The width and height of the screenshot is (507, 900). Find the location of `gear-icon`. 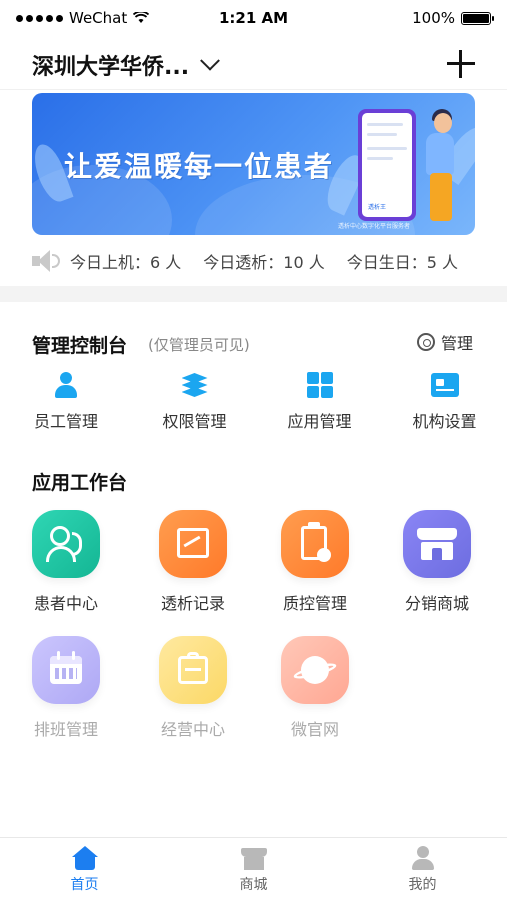

gear-icon is located at coordinates (425, 342).